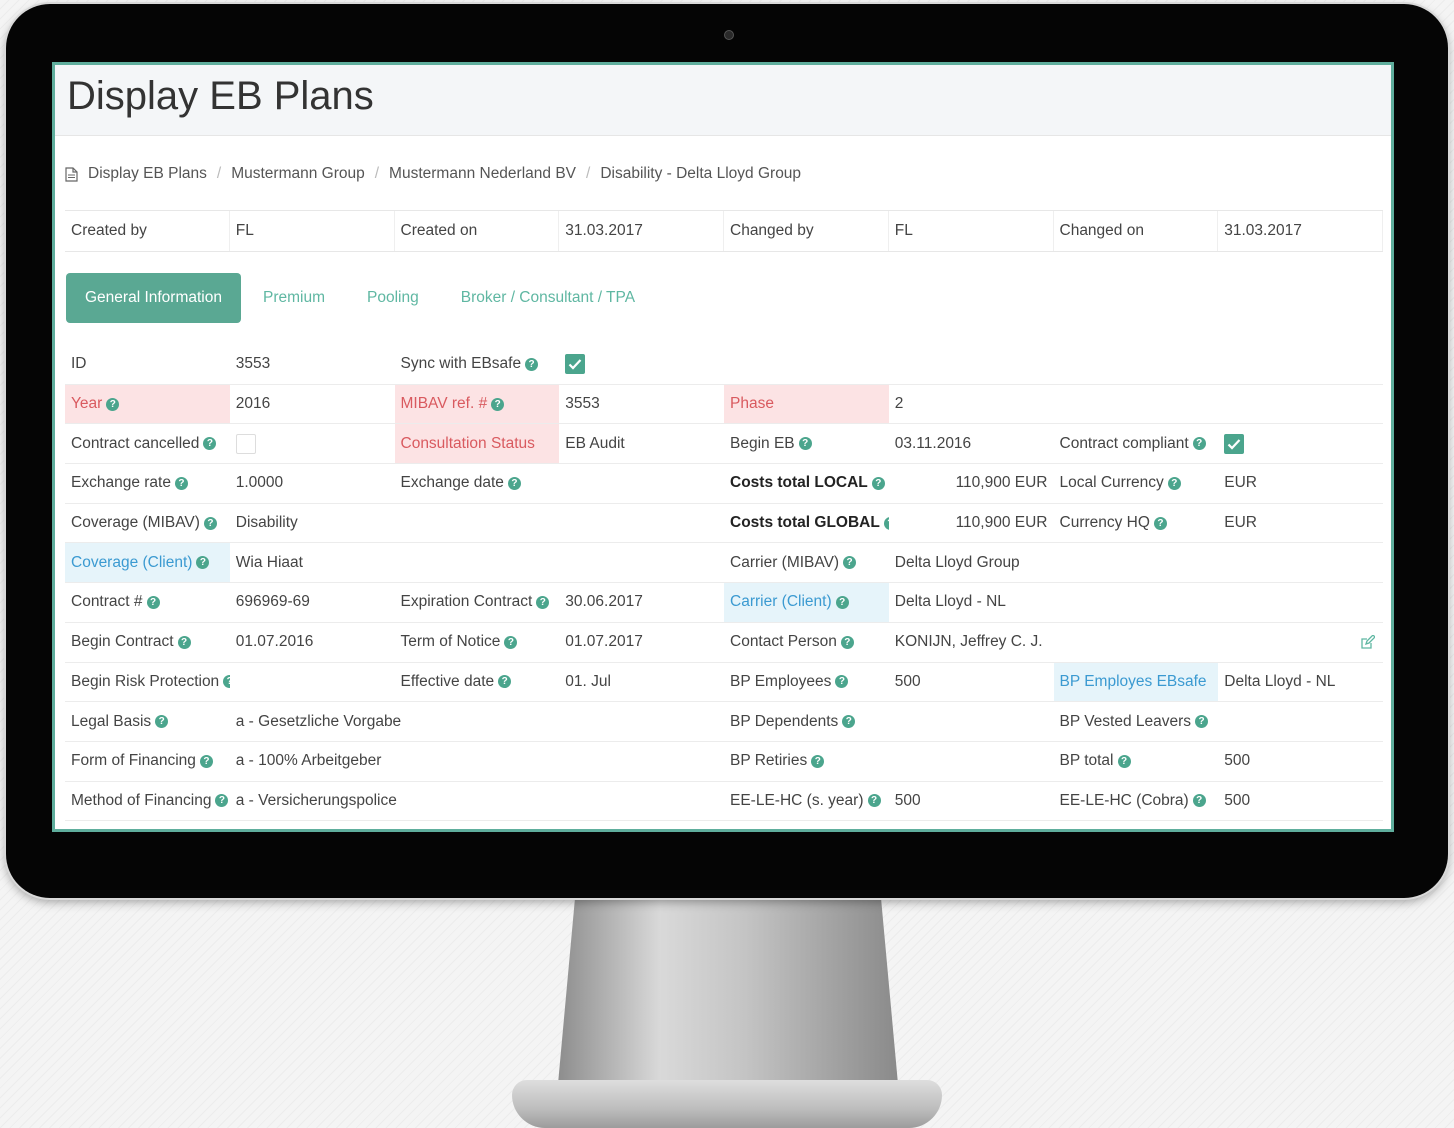 This screenshot has height=1128, width=1454. Describe the element at coordinates (312, 683) in the screenshot. I see `begin-risk-protection-value` at that location.